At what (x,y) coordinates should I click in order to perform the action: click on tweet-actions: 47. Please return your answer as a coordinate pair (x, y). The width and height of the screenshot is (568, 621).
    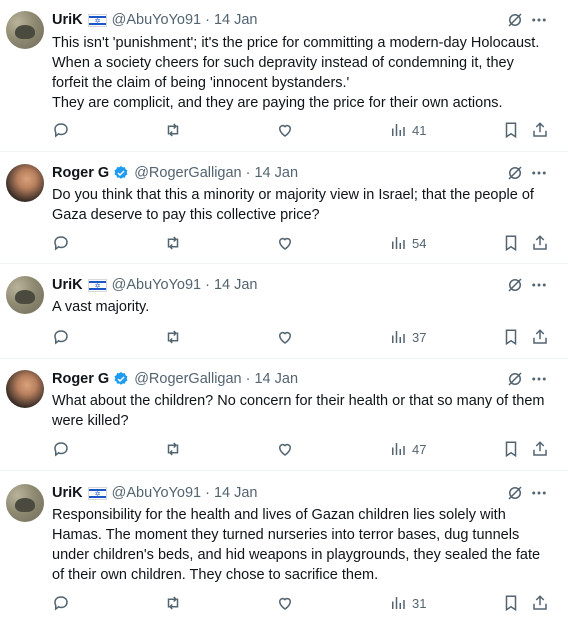
    Looking at the image, I should click on (301, 449).